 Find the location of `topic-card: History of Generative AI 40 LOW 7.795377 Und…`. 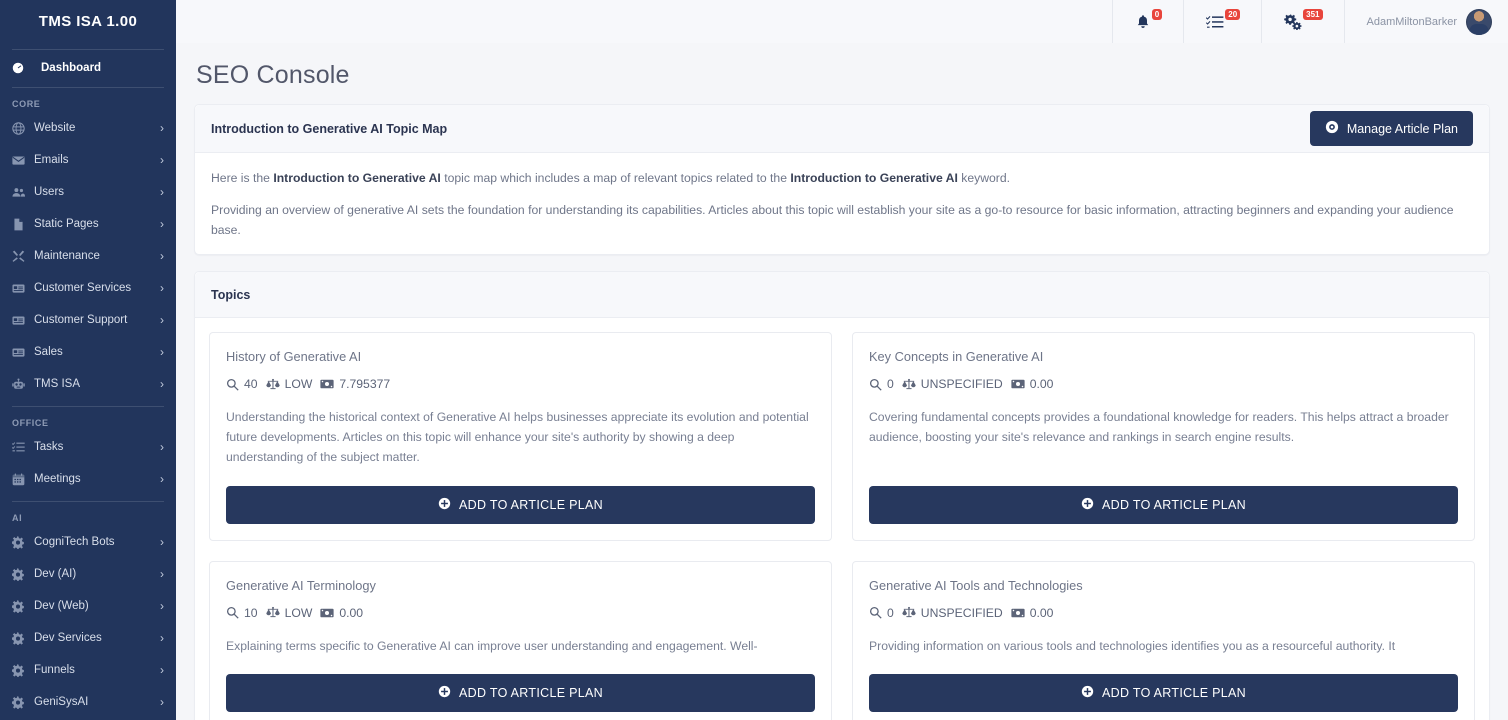

topic-card: History of Generative AI 40 LOW 7.795377 Und… is located at coordinates (520, 436).